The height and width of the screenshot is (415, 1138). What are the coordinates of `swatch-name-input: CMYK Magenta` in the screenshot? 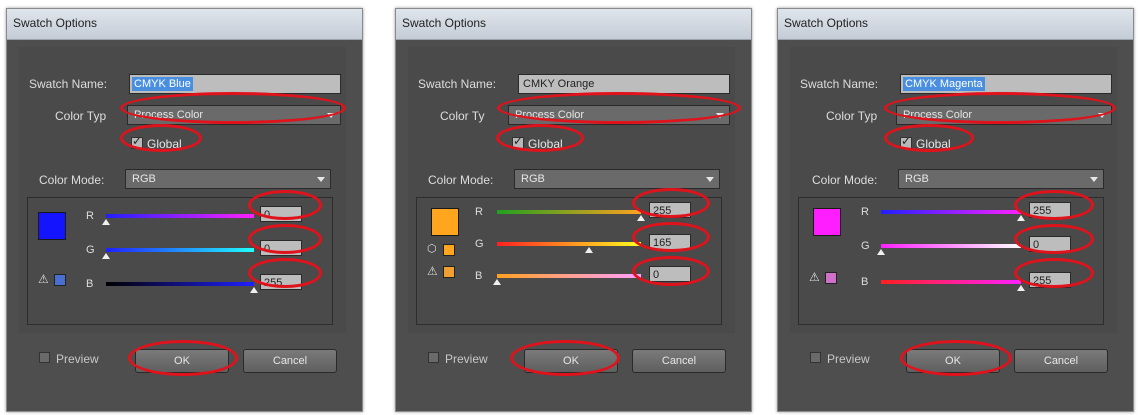 It's located at (1006, 84).